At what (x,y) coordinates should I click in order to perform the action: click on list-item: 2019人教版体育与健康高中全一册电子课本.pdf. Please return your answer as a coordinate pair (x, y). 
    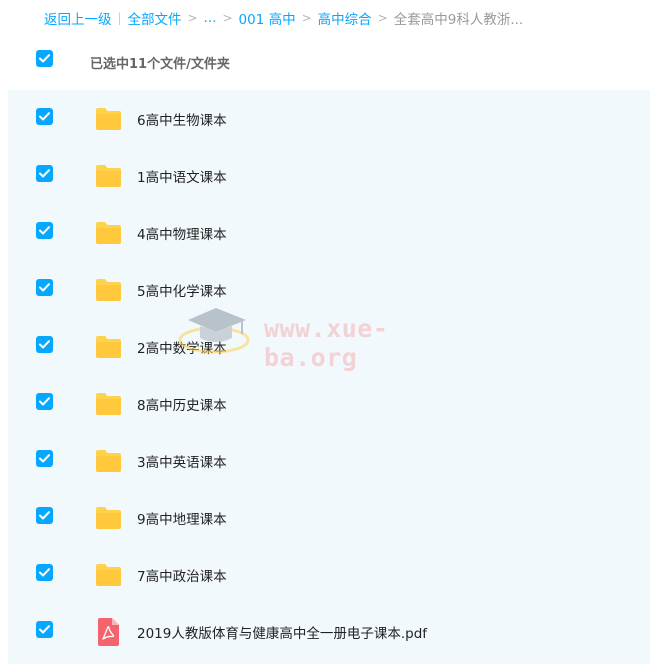
    Looking at the image, I should click on (329, 631).